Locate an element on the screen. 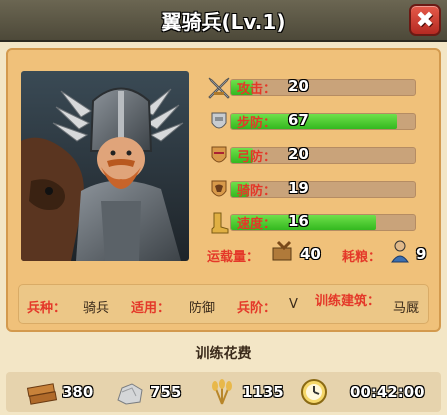 The height and width of the screenshot is (415, 447). archer-defense-value: 20 is located at coordinates (298, 154).